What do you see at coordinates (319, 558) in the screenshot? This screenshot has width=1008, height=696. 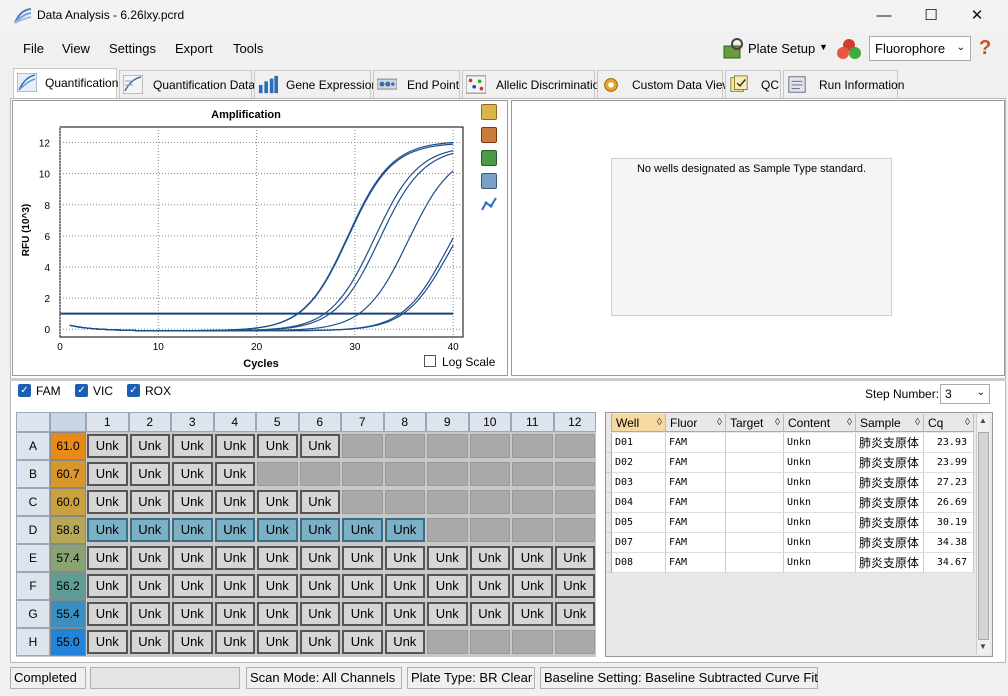 I see `well-e6: Unk` at bounding box center [319, 558].